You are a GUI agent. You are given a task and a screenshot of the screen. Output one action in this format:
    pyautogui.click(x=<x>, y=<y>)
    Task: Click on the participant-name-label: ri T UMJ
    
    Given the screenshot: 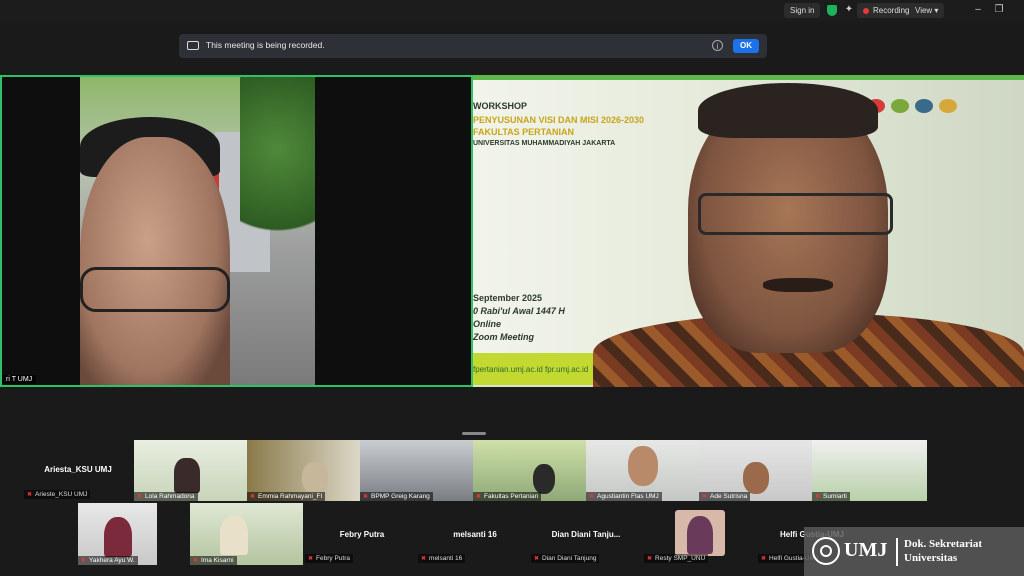 What is the action you would take?
    pyautogui.click(x=19, y=379)
    